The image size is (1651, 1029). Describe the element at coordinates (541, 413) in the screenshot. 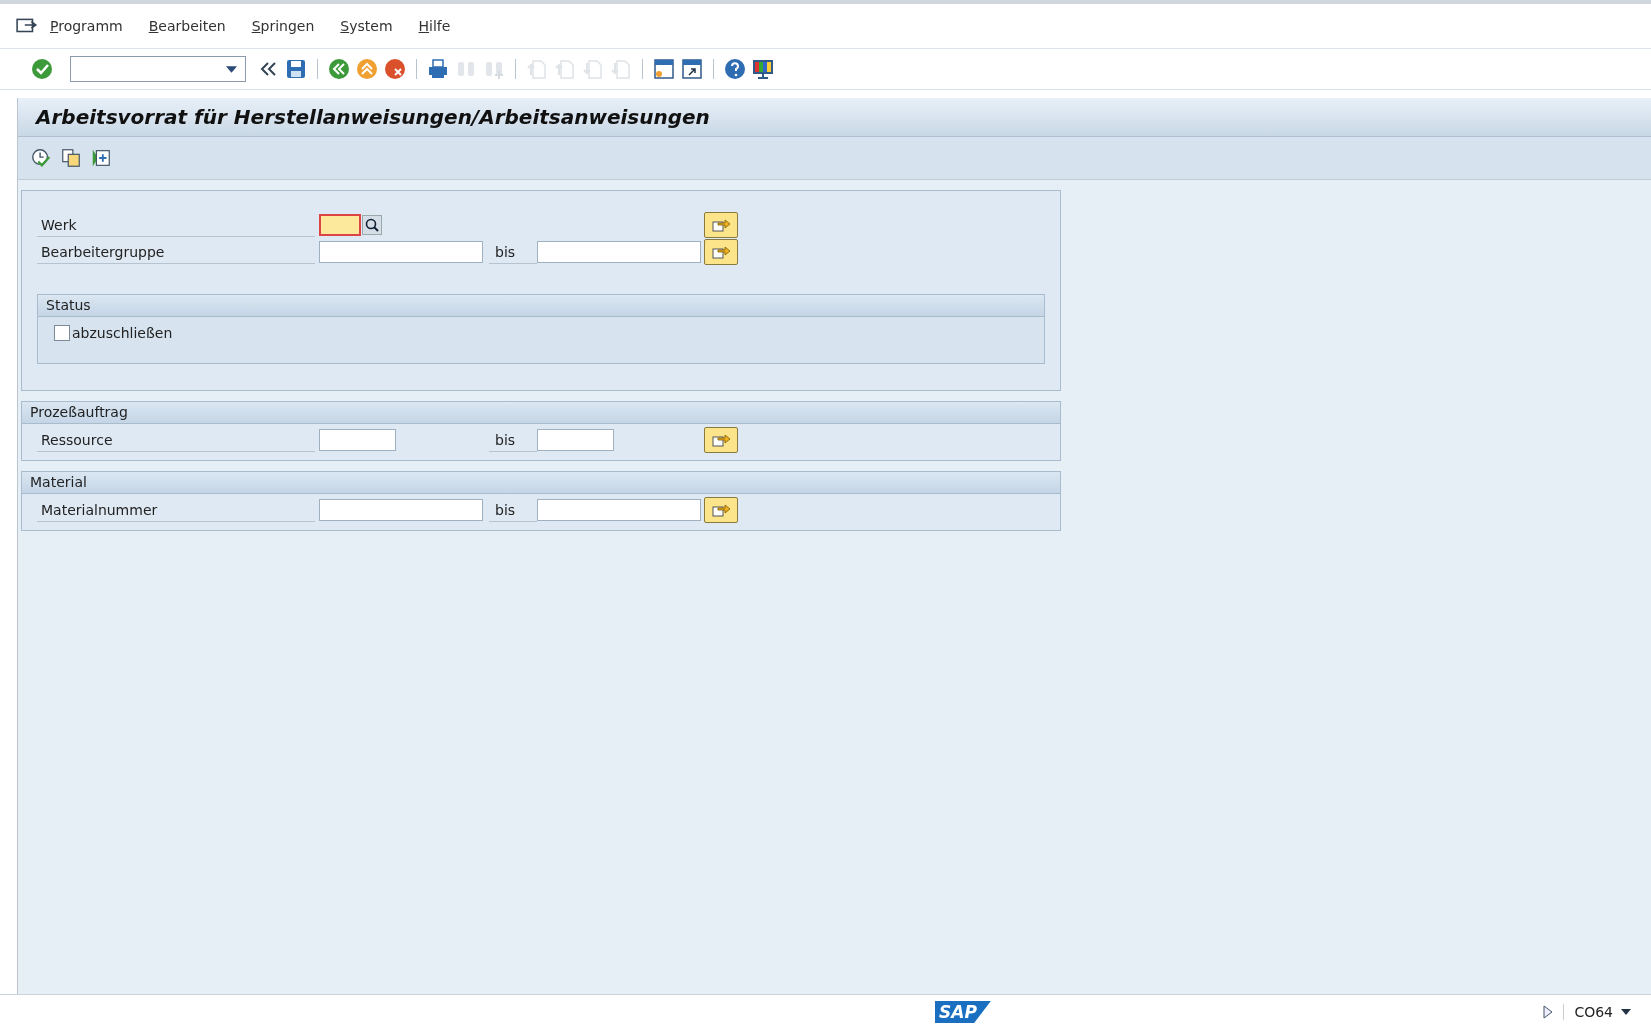

I see `group-header: Prozeßauftrag` at that location.